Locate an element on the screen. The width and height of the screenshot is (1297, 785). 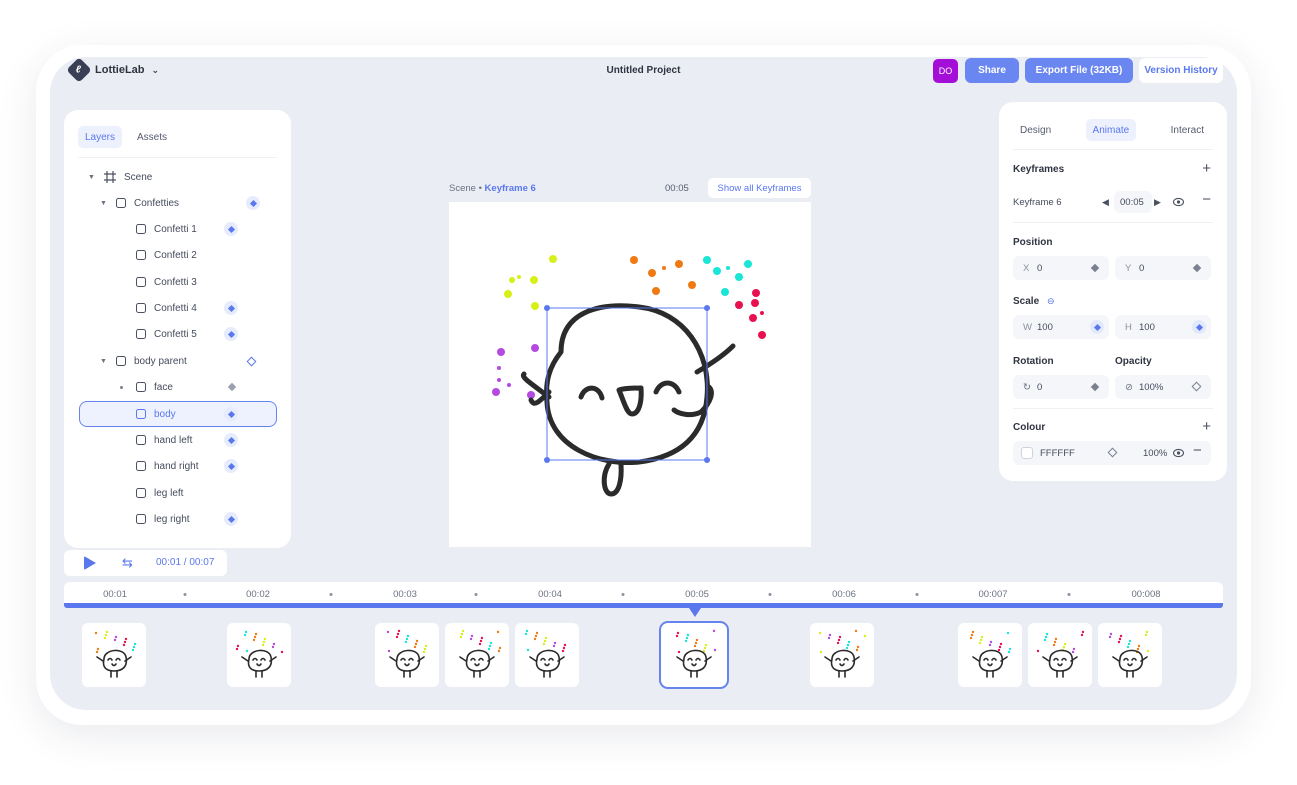
remove-colour-icon: − is located at coordinates (1197, 450).